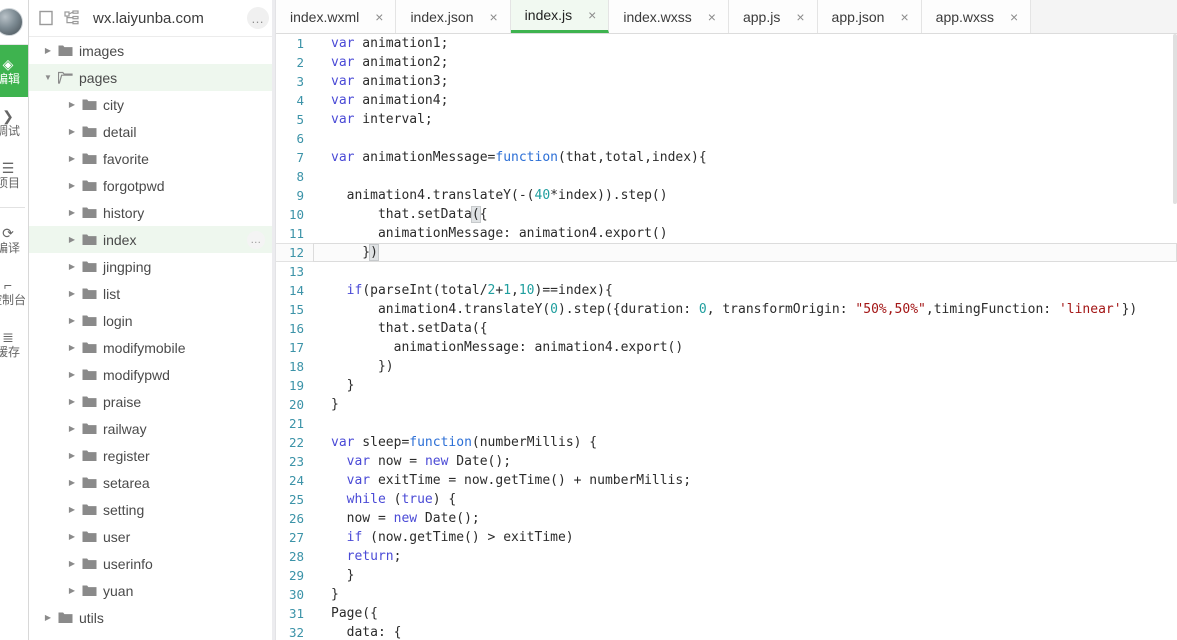  I want to click on code-line: 27 if (now.getTime() > exitTime), so click(726, 537).